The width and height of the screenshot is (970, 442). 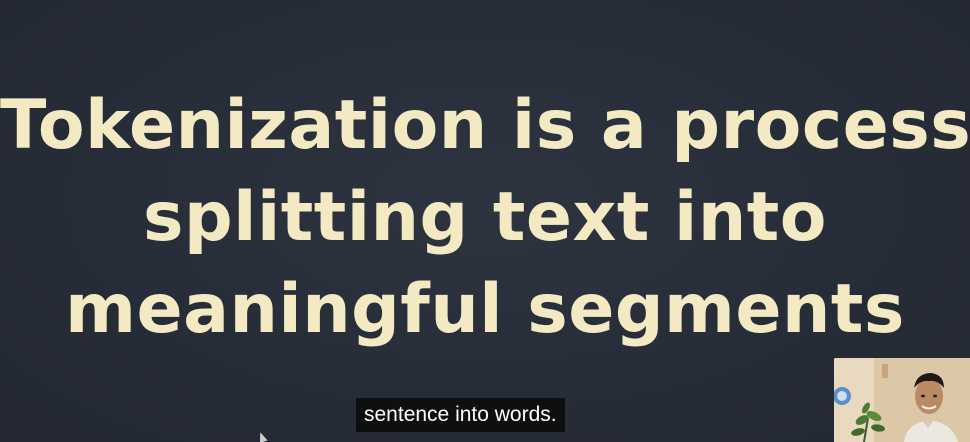 What do you see at coordinates (460, 415) in the screenshot?
I see `subtitle-caption: sentence into words.` at bounding box center [460, 415].